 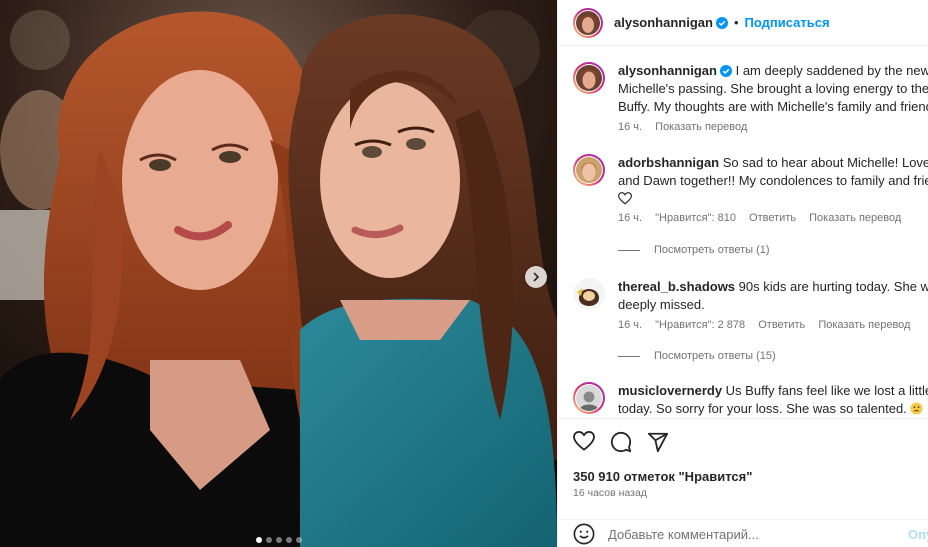 I want to click on post-header: alysonhannigan • Подписаться, so click(x=743, y=23).